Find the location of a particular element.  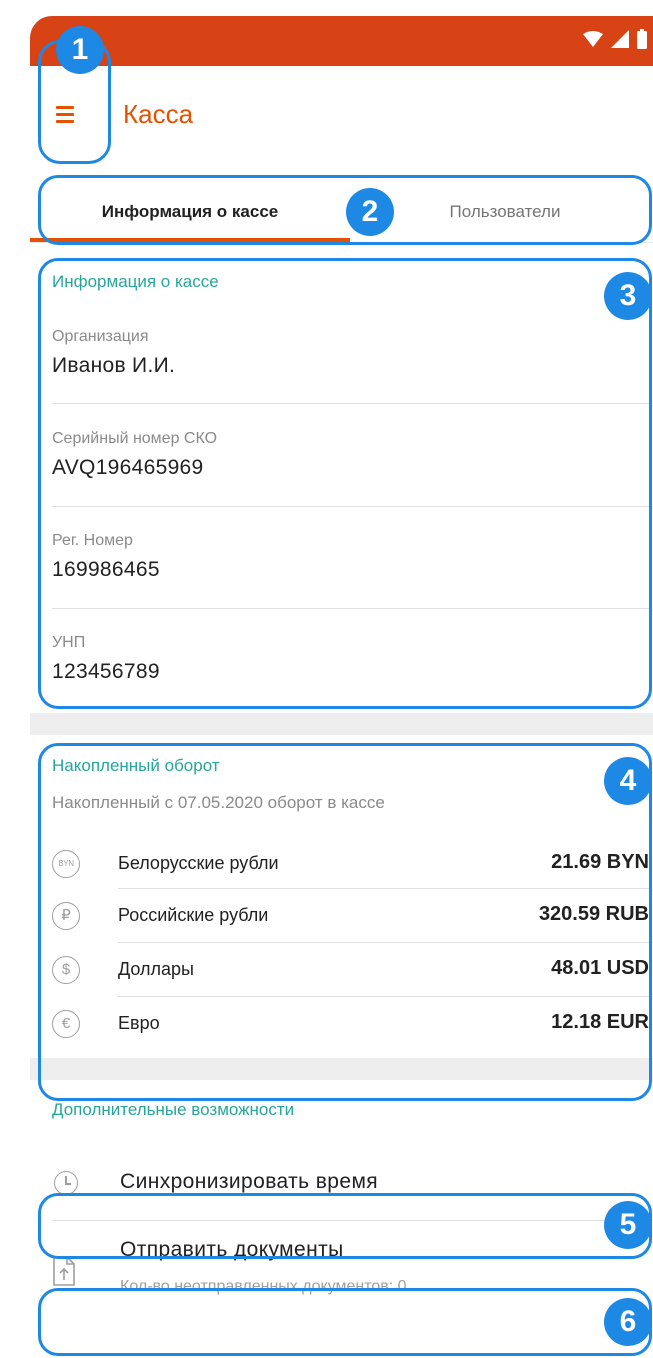

badge-3: 3 is located at coordinates (628, 296).